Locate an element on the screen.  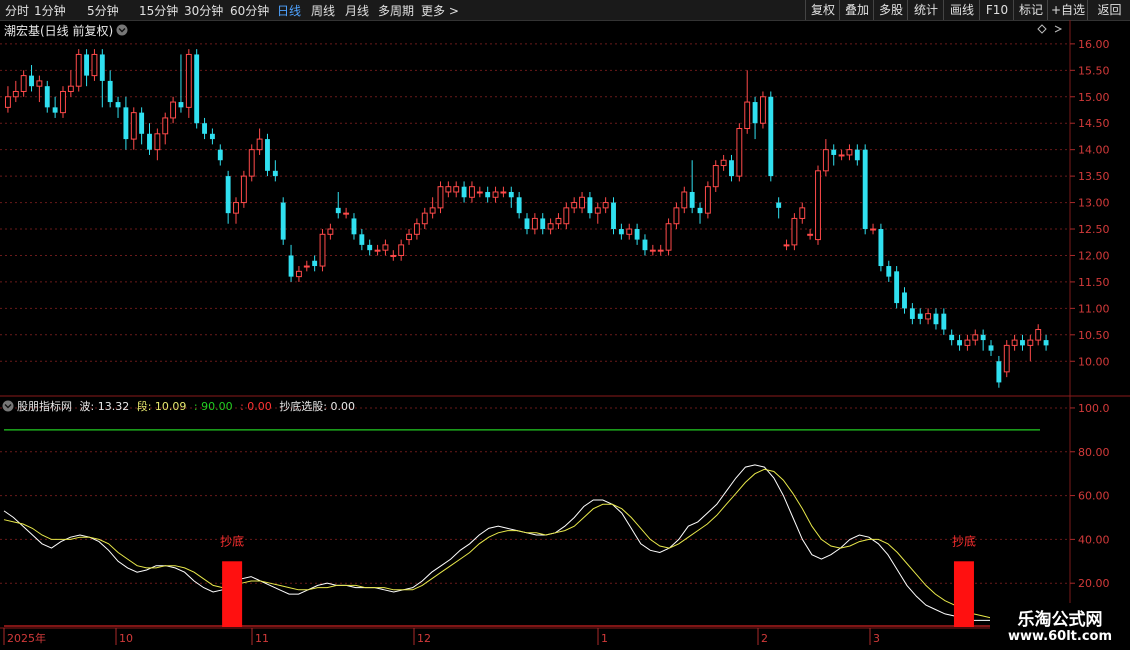
statistics-button: 统计 is located at coordinates (925, 10).